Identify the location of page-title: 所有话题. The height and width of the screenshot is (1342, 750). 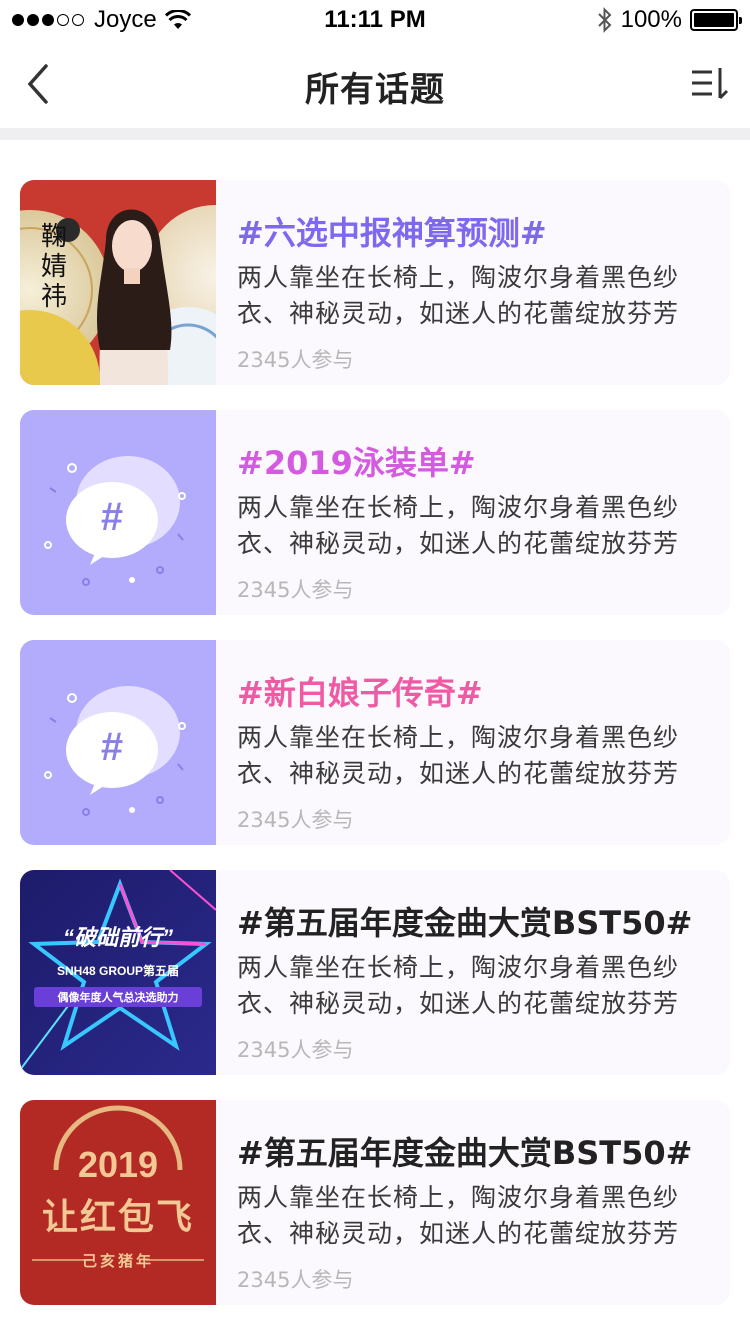
(375, 90).